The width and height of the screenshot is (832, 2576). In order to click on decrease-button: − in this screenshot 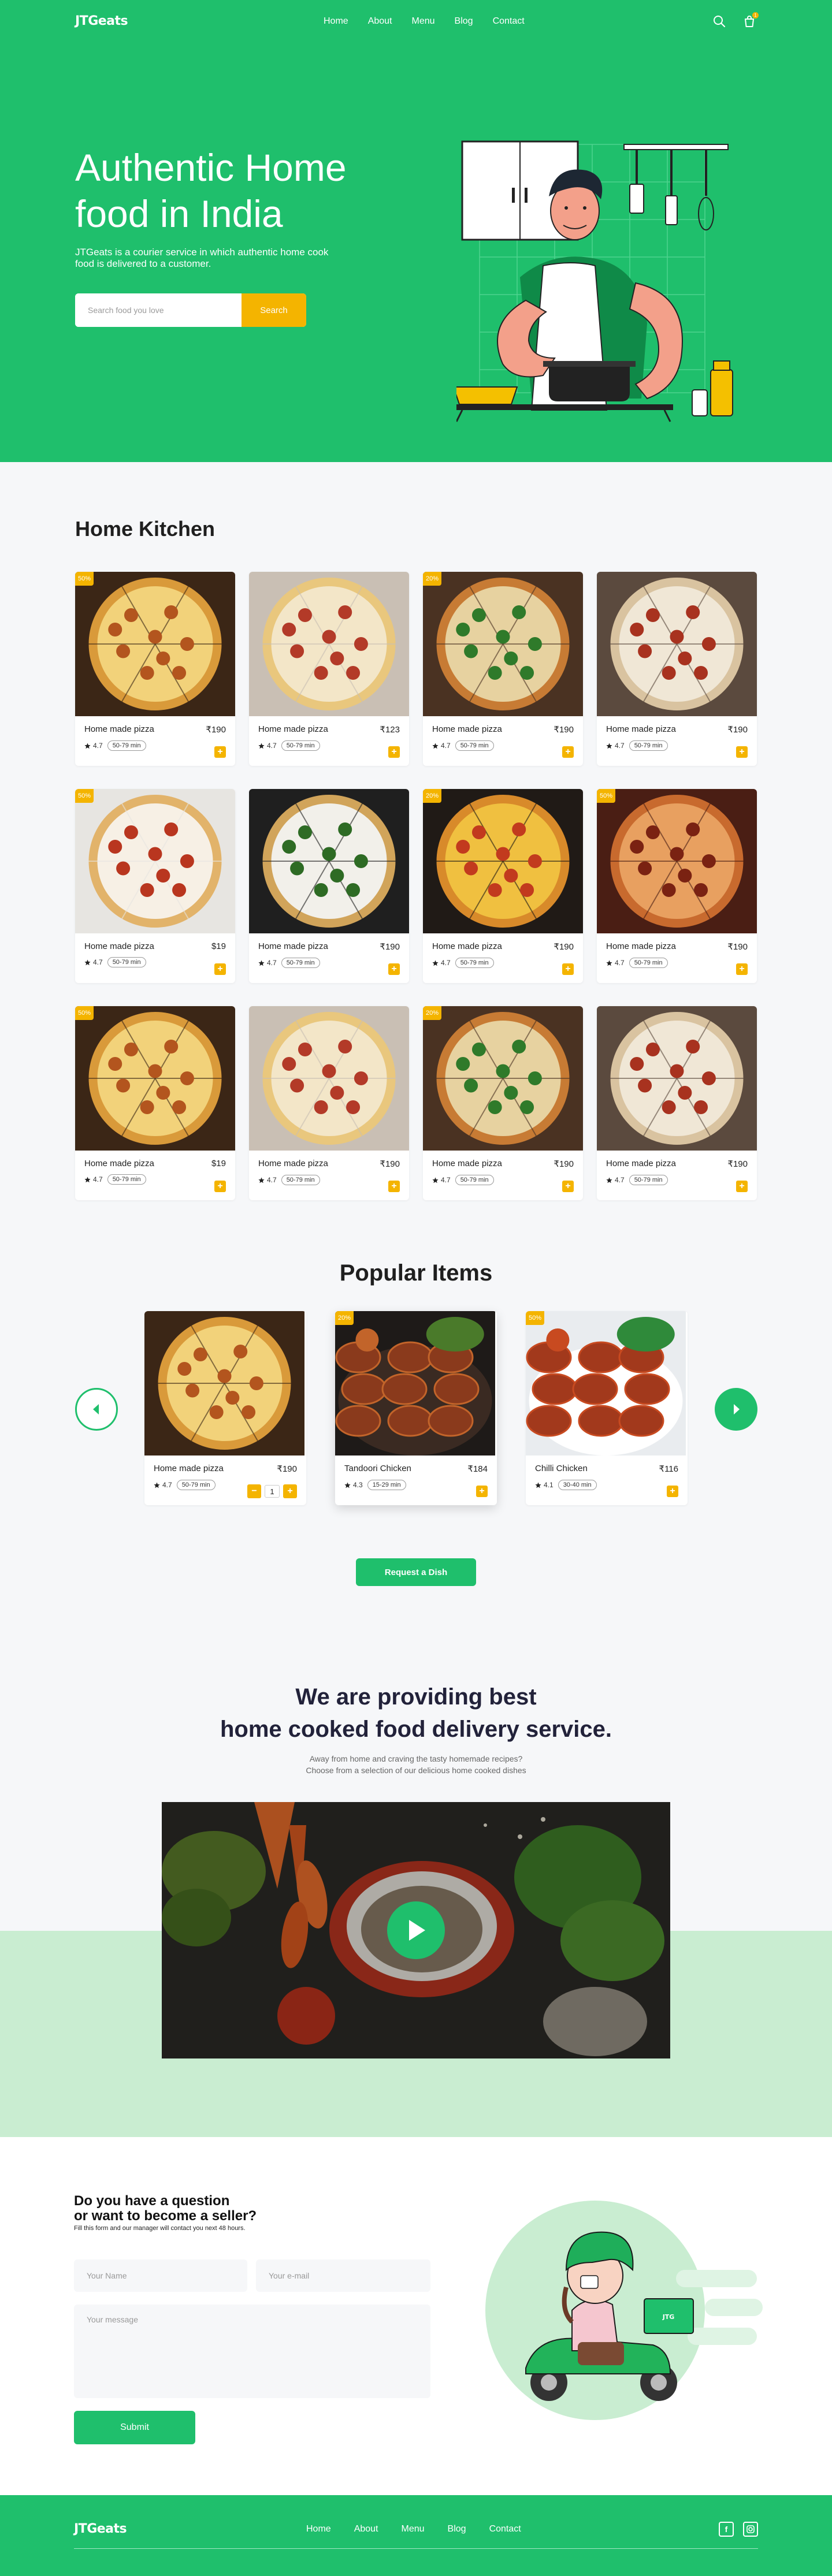, I will do `click(254, 1491)`.